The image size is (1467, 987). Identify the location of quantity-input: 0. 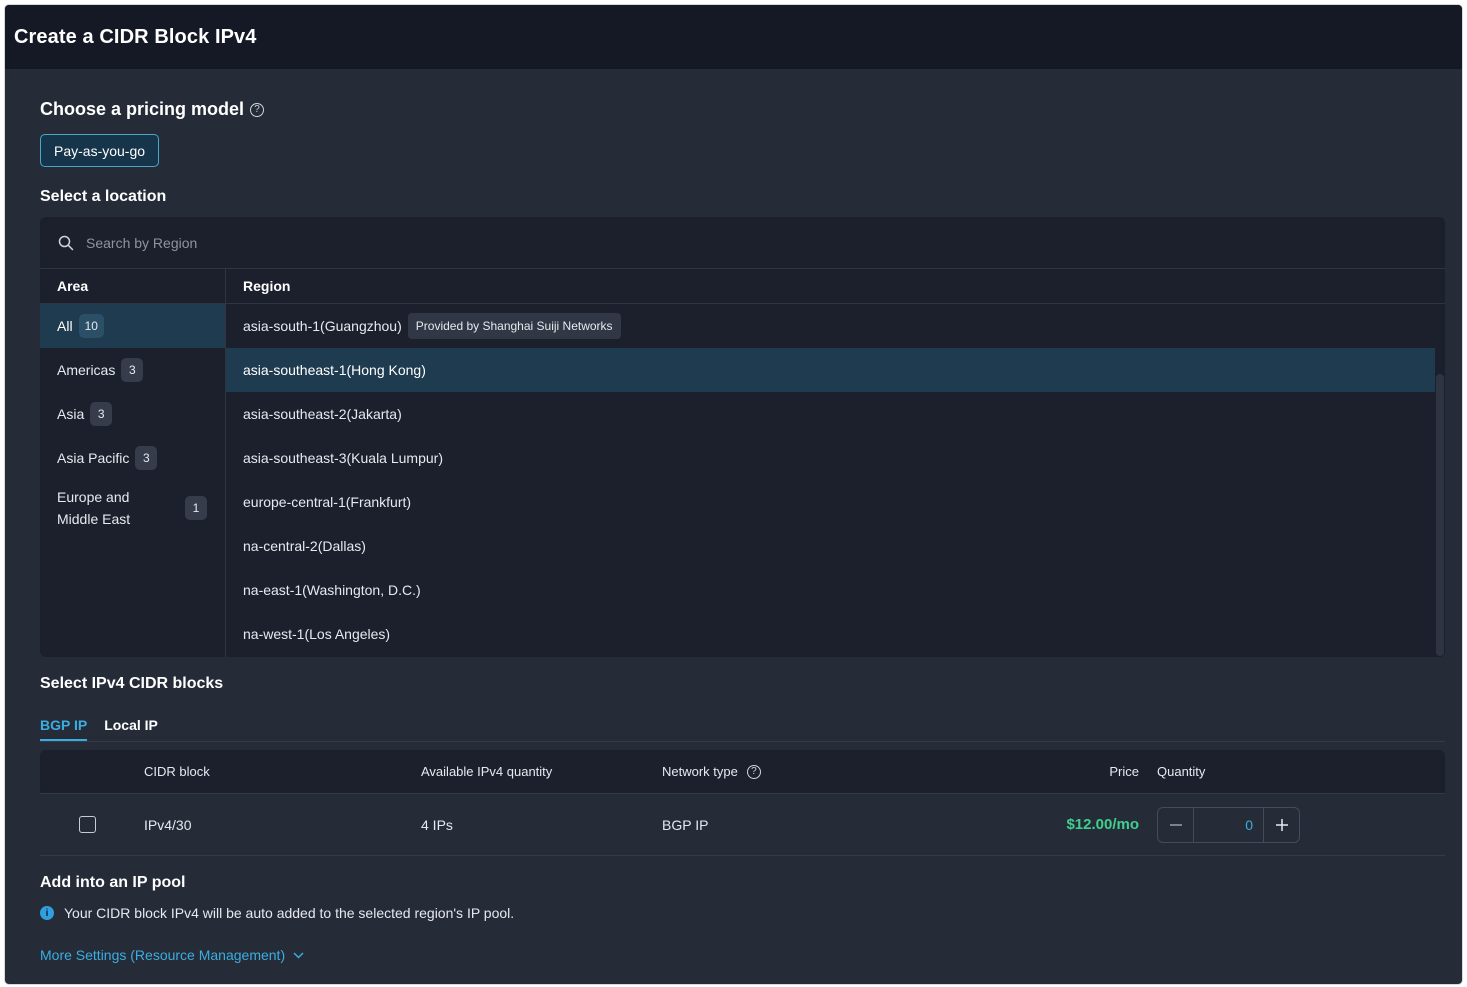
(1228, 824).